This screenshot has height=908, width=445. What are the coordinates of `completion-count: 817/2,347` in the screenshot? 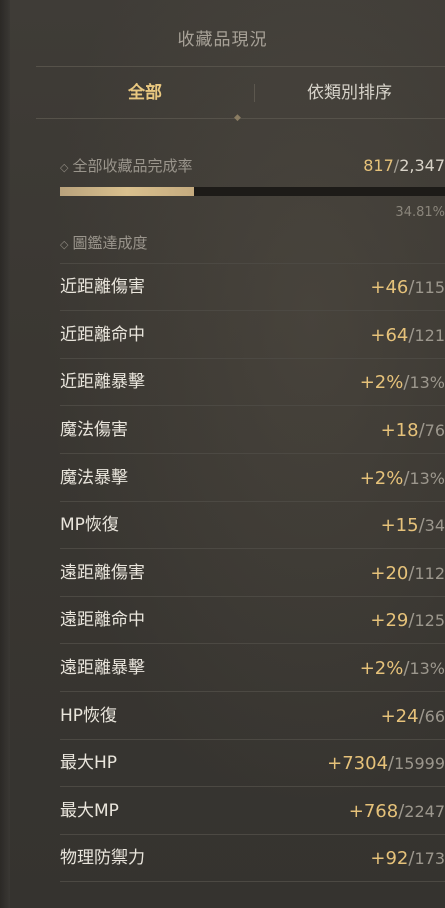 It's located at (404, 166).